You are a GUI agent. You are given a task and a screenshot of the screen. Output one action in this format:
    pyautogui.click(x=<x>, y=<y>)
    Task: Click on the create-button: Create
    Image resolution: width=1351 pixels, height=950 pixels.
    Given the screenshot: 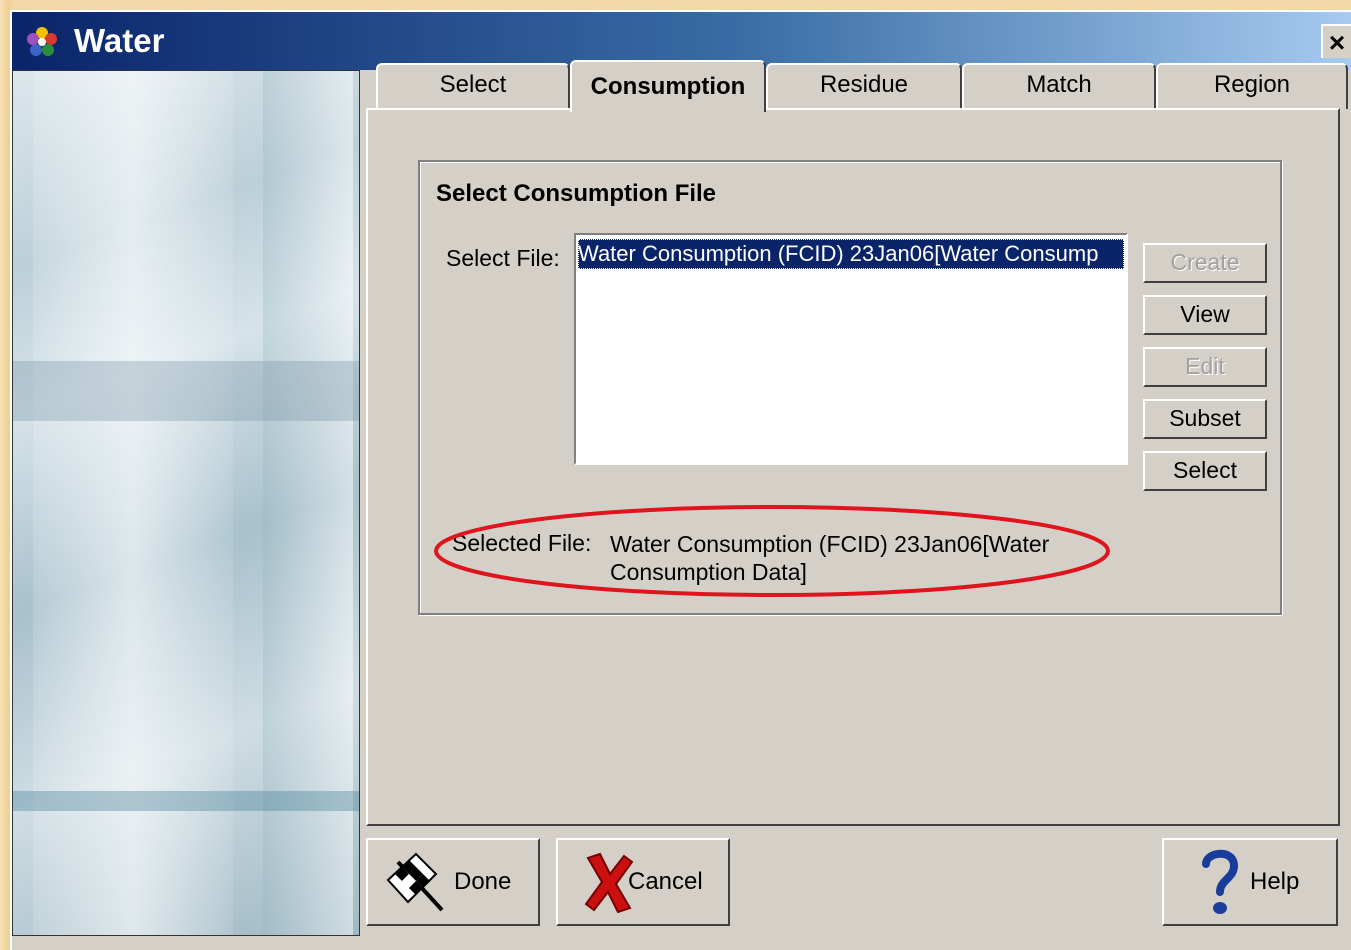 What is the action you would take?
    pyautogui.click(x=1205, y=263)
    